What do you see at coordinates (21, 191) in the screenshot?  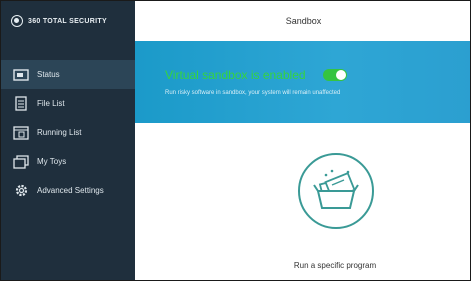 I see `gear-icon` at bounding box center [21, 191].